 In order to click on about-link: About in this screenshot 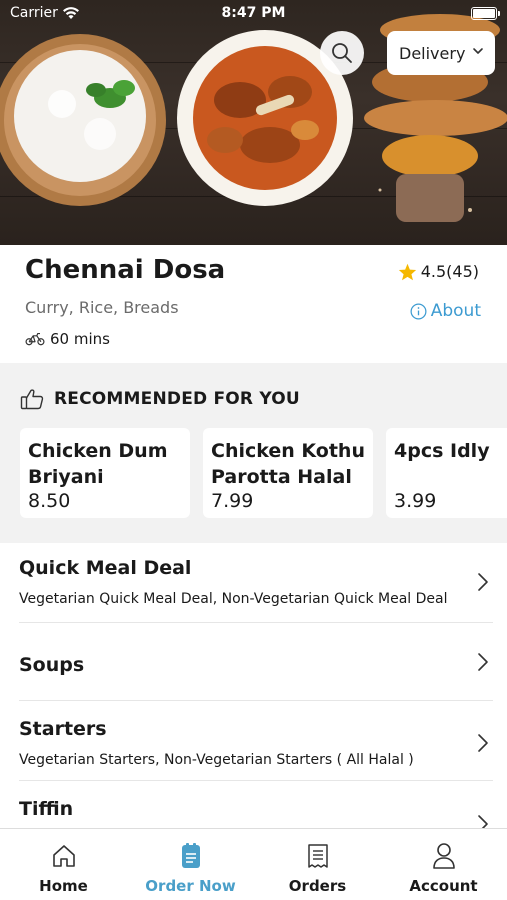, I will do `click(445, 311)`.